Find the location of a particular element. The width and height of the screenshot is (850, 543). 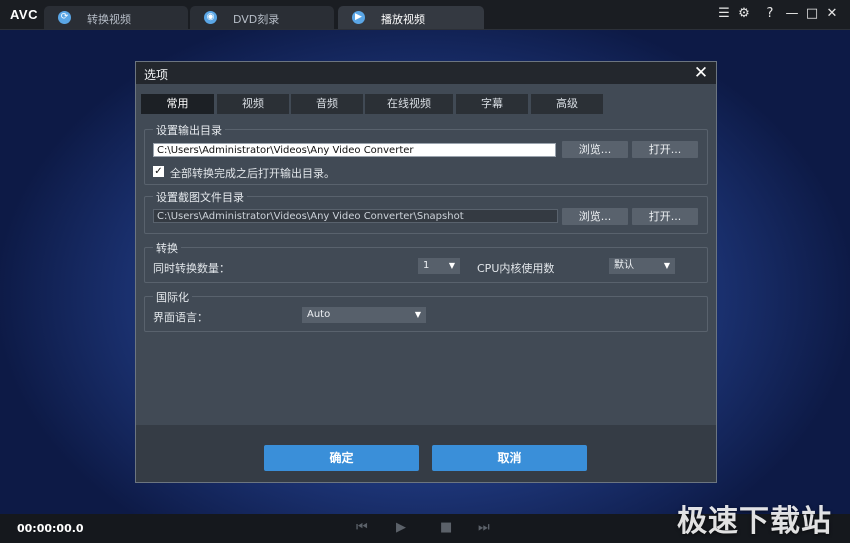

tab-dvd-burn: ◉ DVD刻录 is located at coordinates (262, 17).